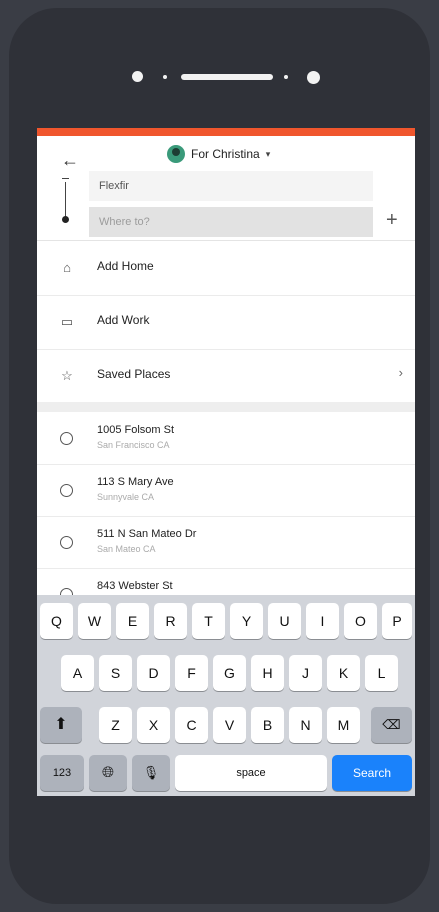  What do you see at coordinates (62, 773) in the screenshot?
I see `numbers-key: 123` at bounding box center [62, 773].